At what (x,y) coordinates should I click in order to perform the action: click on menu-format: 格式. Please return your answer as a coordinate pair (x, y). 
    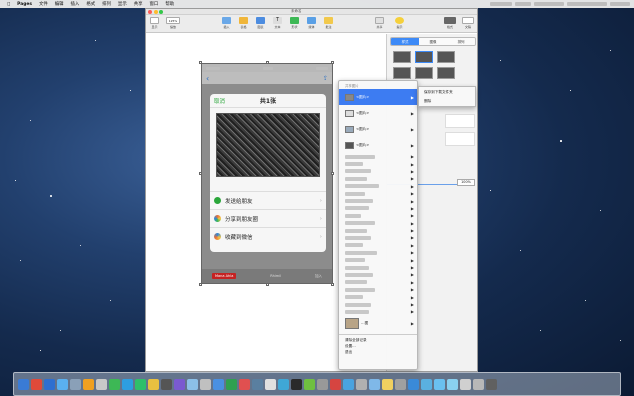
    Looking at the image, I should click on (91, 4).